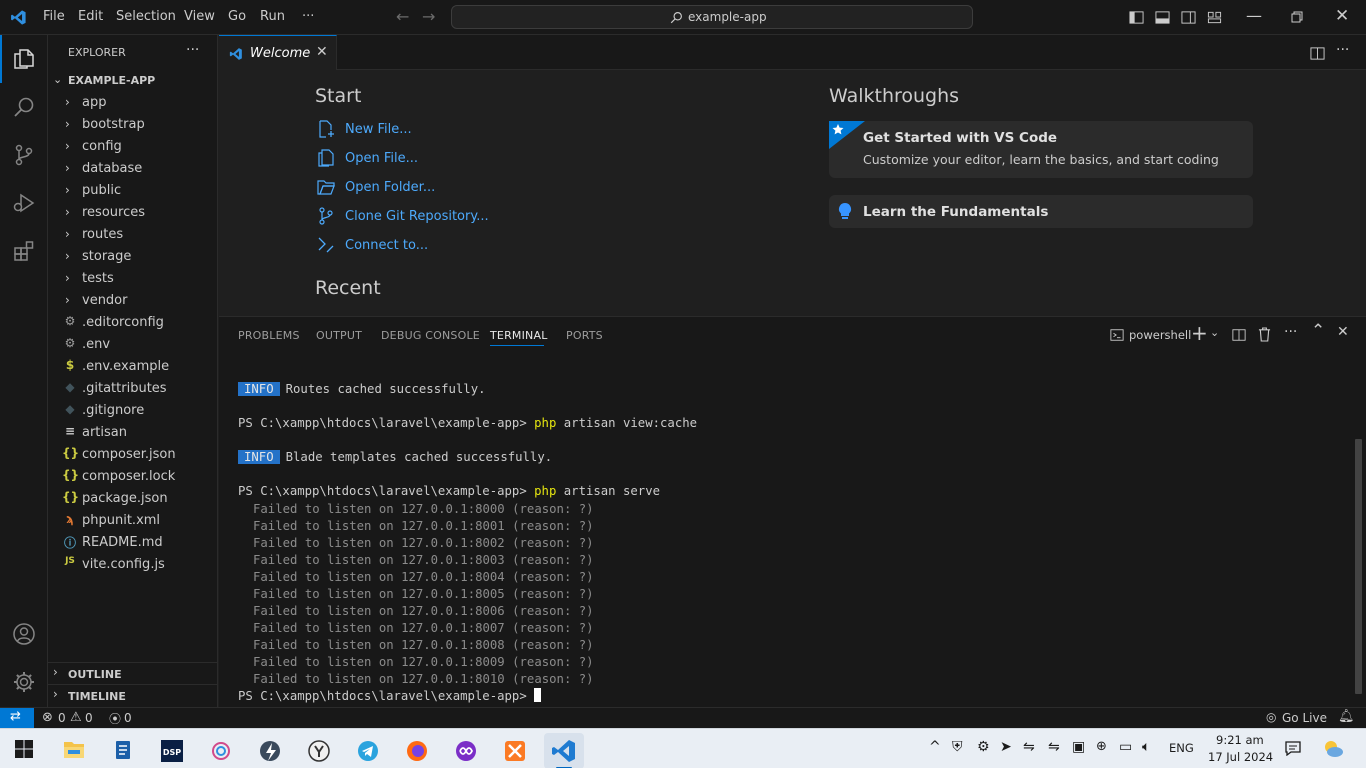  What do you see at coordinates (339, 335) in the screenshot?
I see `tab-output: OUTPUT` at bounding box center [339, 335].